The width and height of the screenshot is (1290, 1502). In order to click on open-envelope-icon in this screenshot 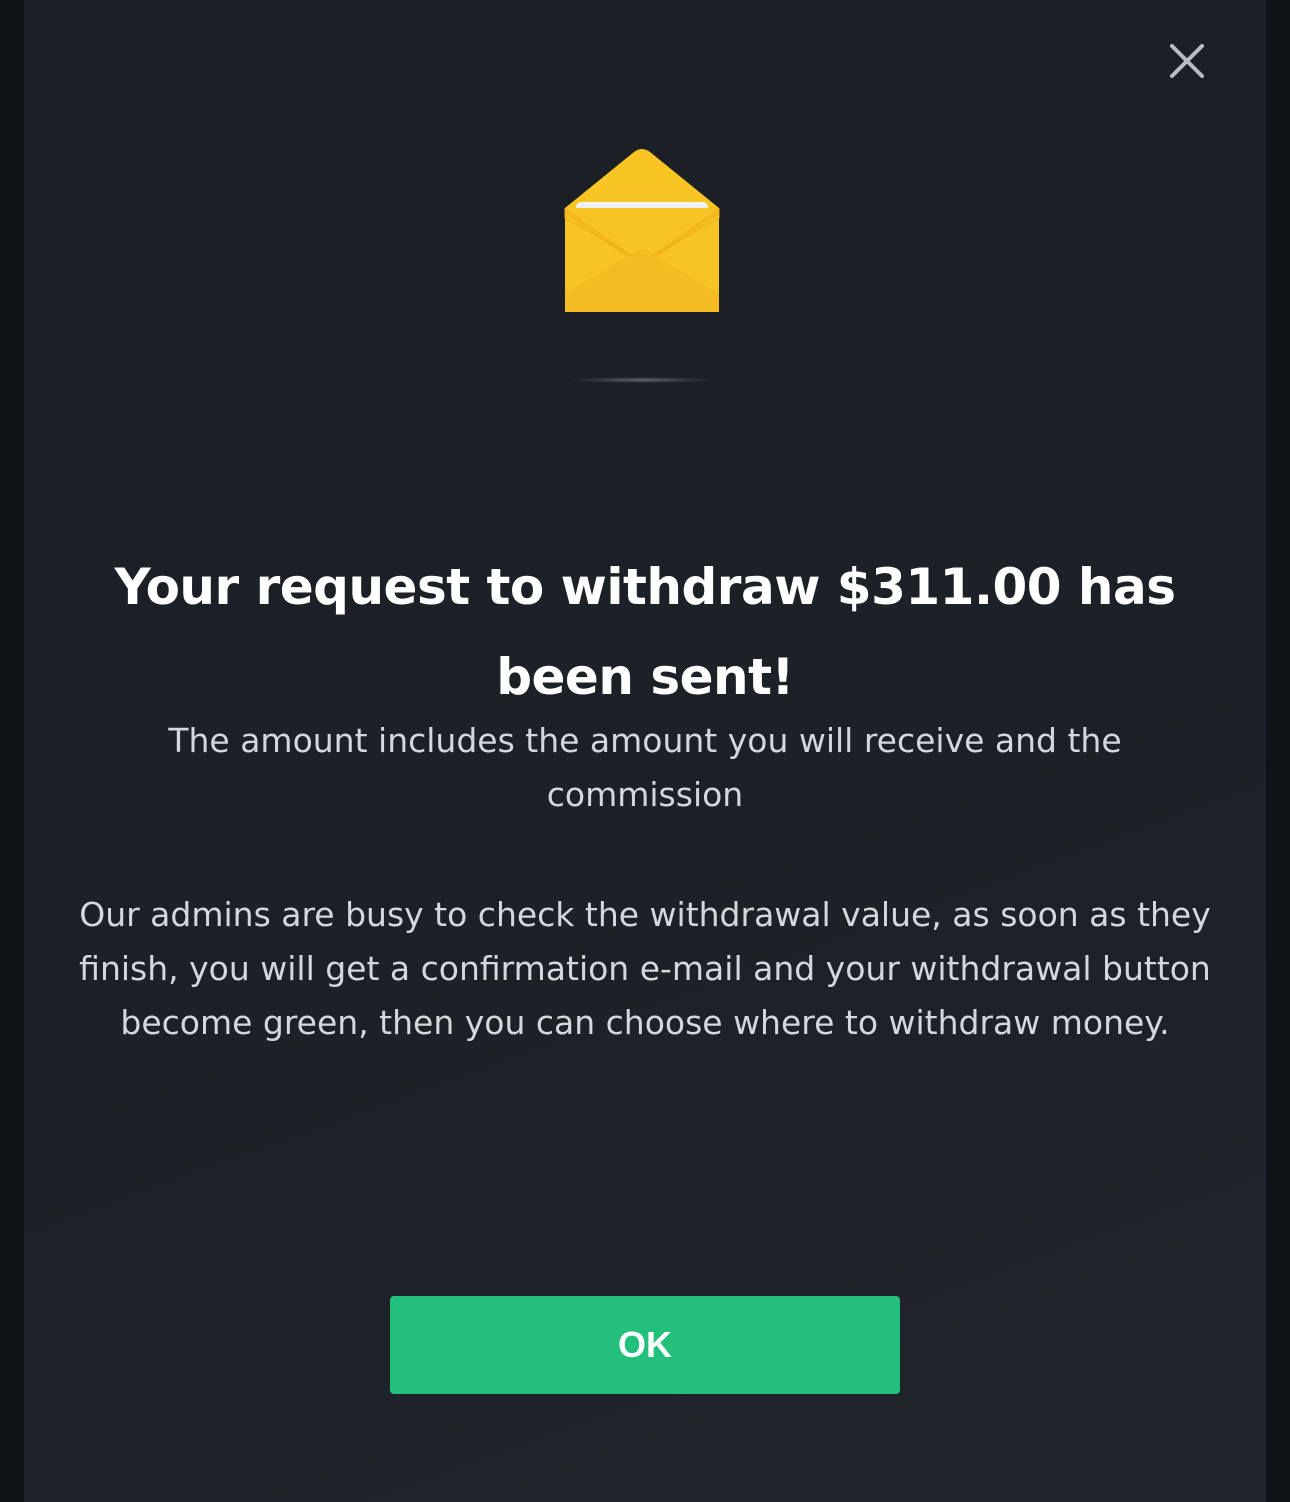, I will do `click(642, 230)`.